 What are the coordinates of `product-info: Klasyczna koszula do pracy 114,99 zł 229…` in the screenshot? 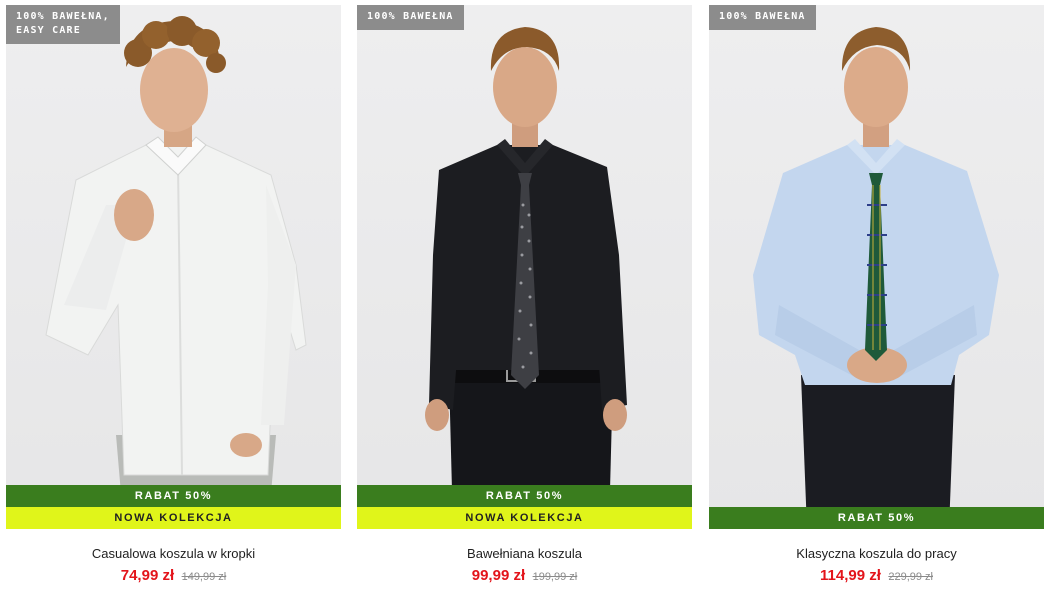 It's located at (876, 558).